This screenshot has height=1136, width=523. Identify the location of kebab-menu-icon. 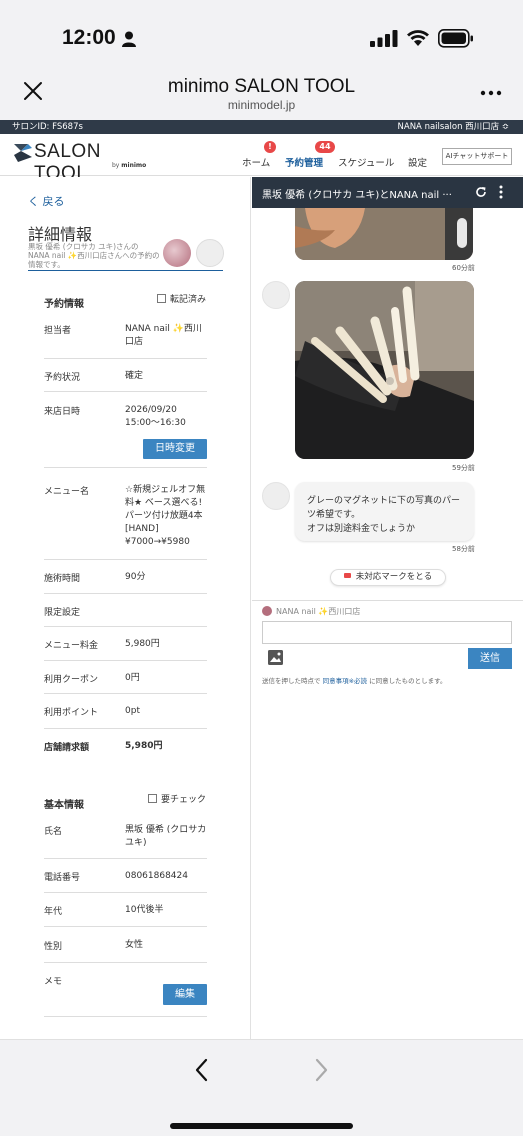
(501, 192).